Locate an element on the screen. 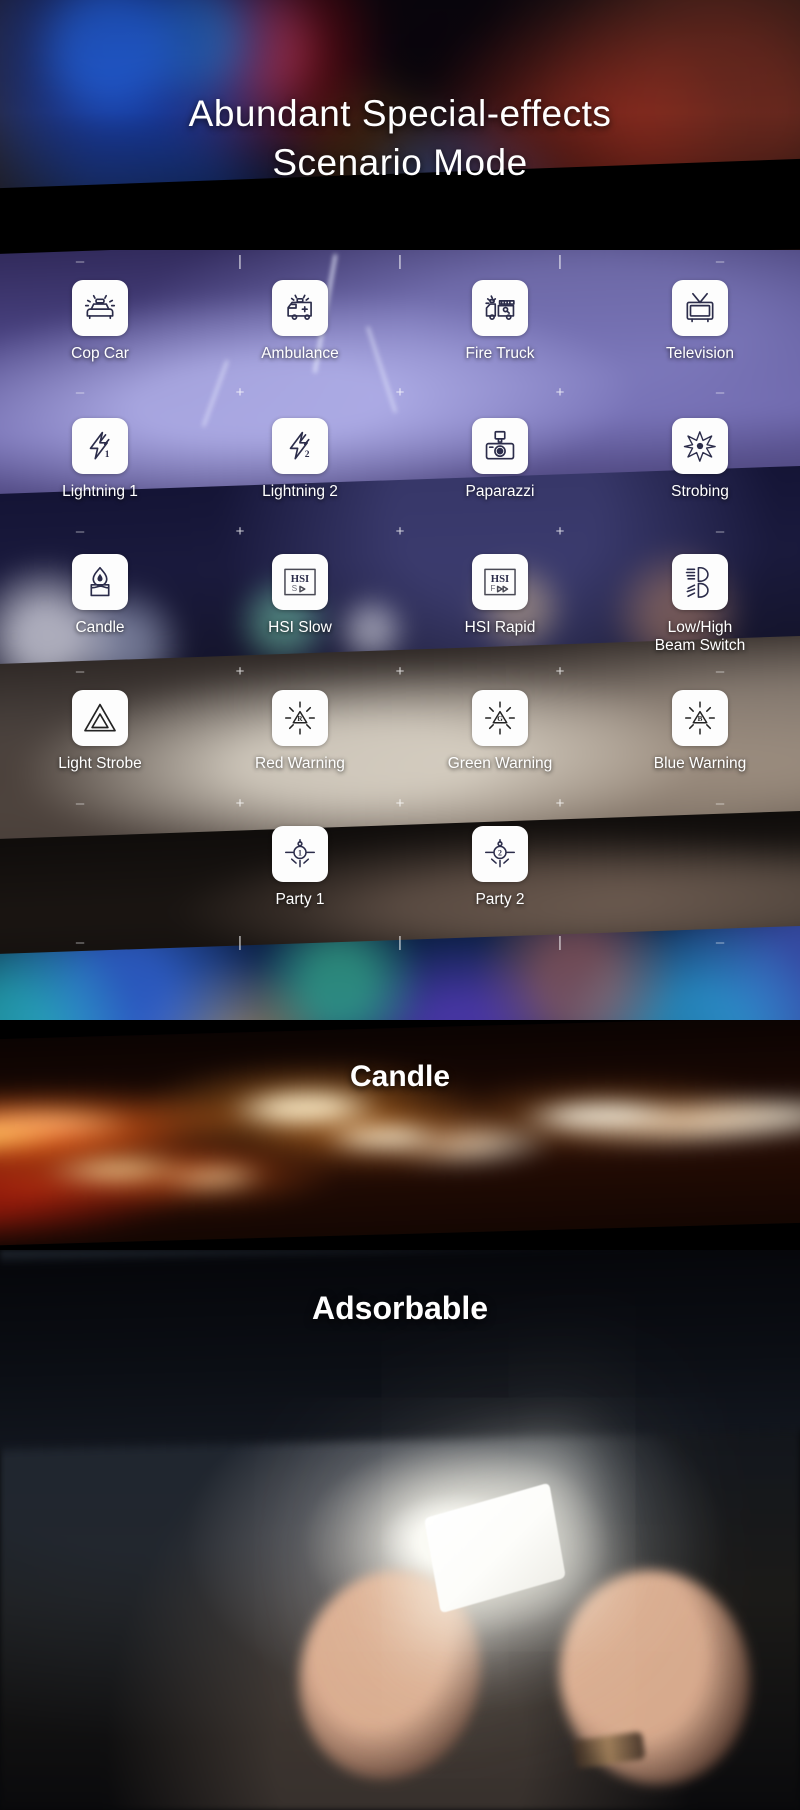 This screenshot has height=1810, width=800. tick-row-5: – | | | – is located at coordinates (400, 942).